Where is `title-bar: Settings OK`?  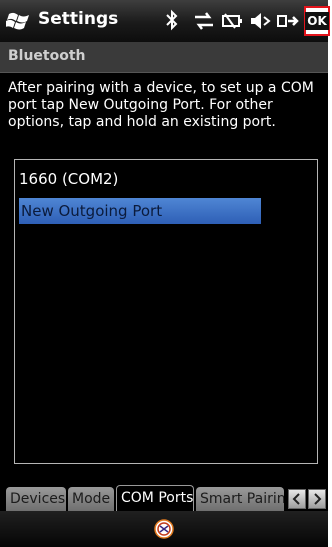
title-bar: Settings OK is located at coordinates (165, 21).